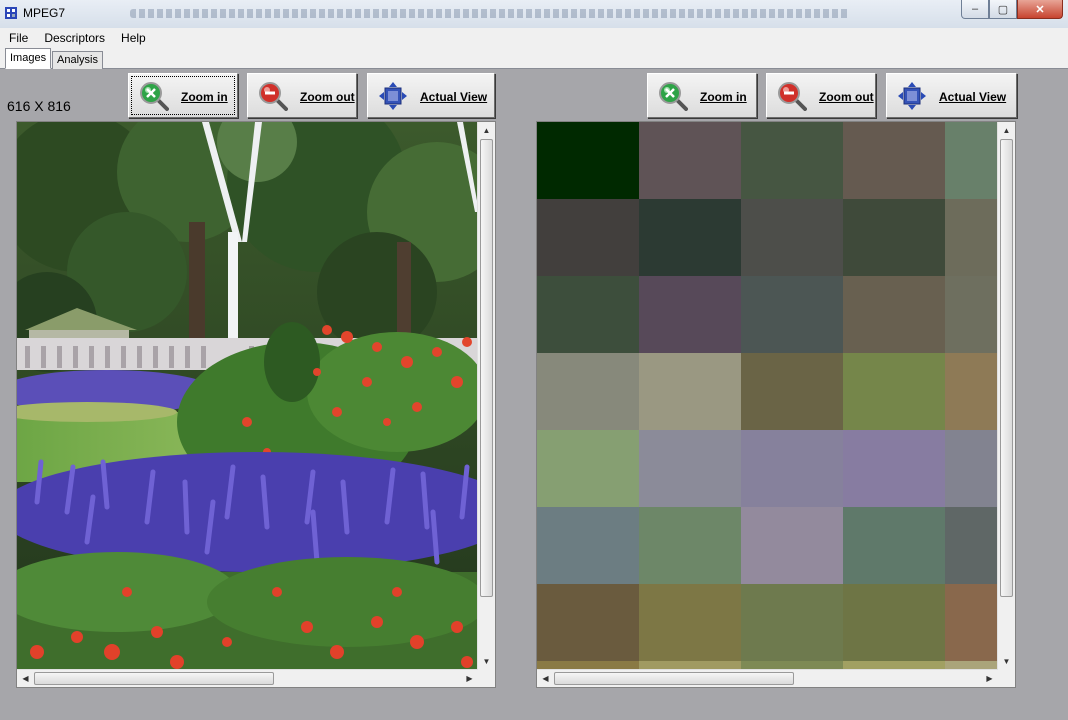  What do you see at coordinates (973, 97) in the screenshot?
I see `right-actual-view-label: Actual View` at bounding box center [973, 97].